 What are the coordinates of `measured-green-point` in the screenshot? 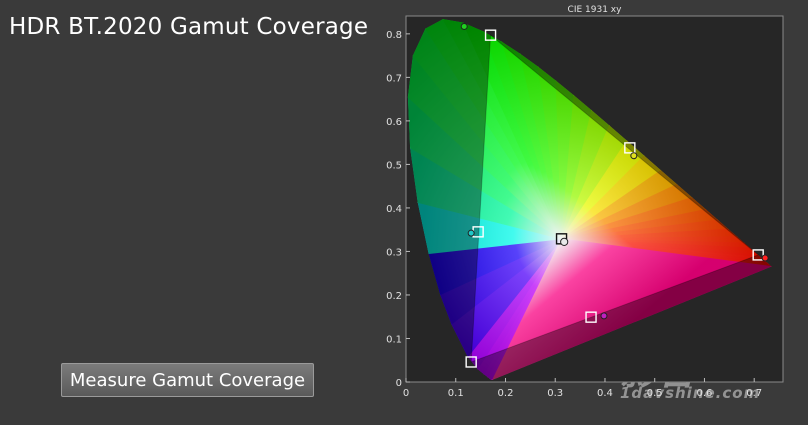 It's located at (464, 26).